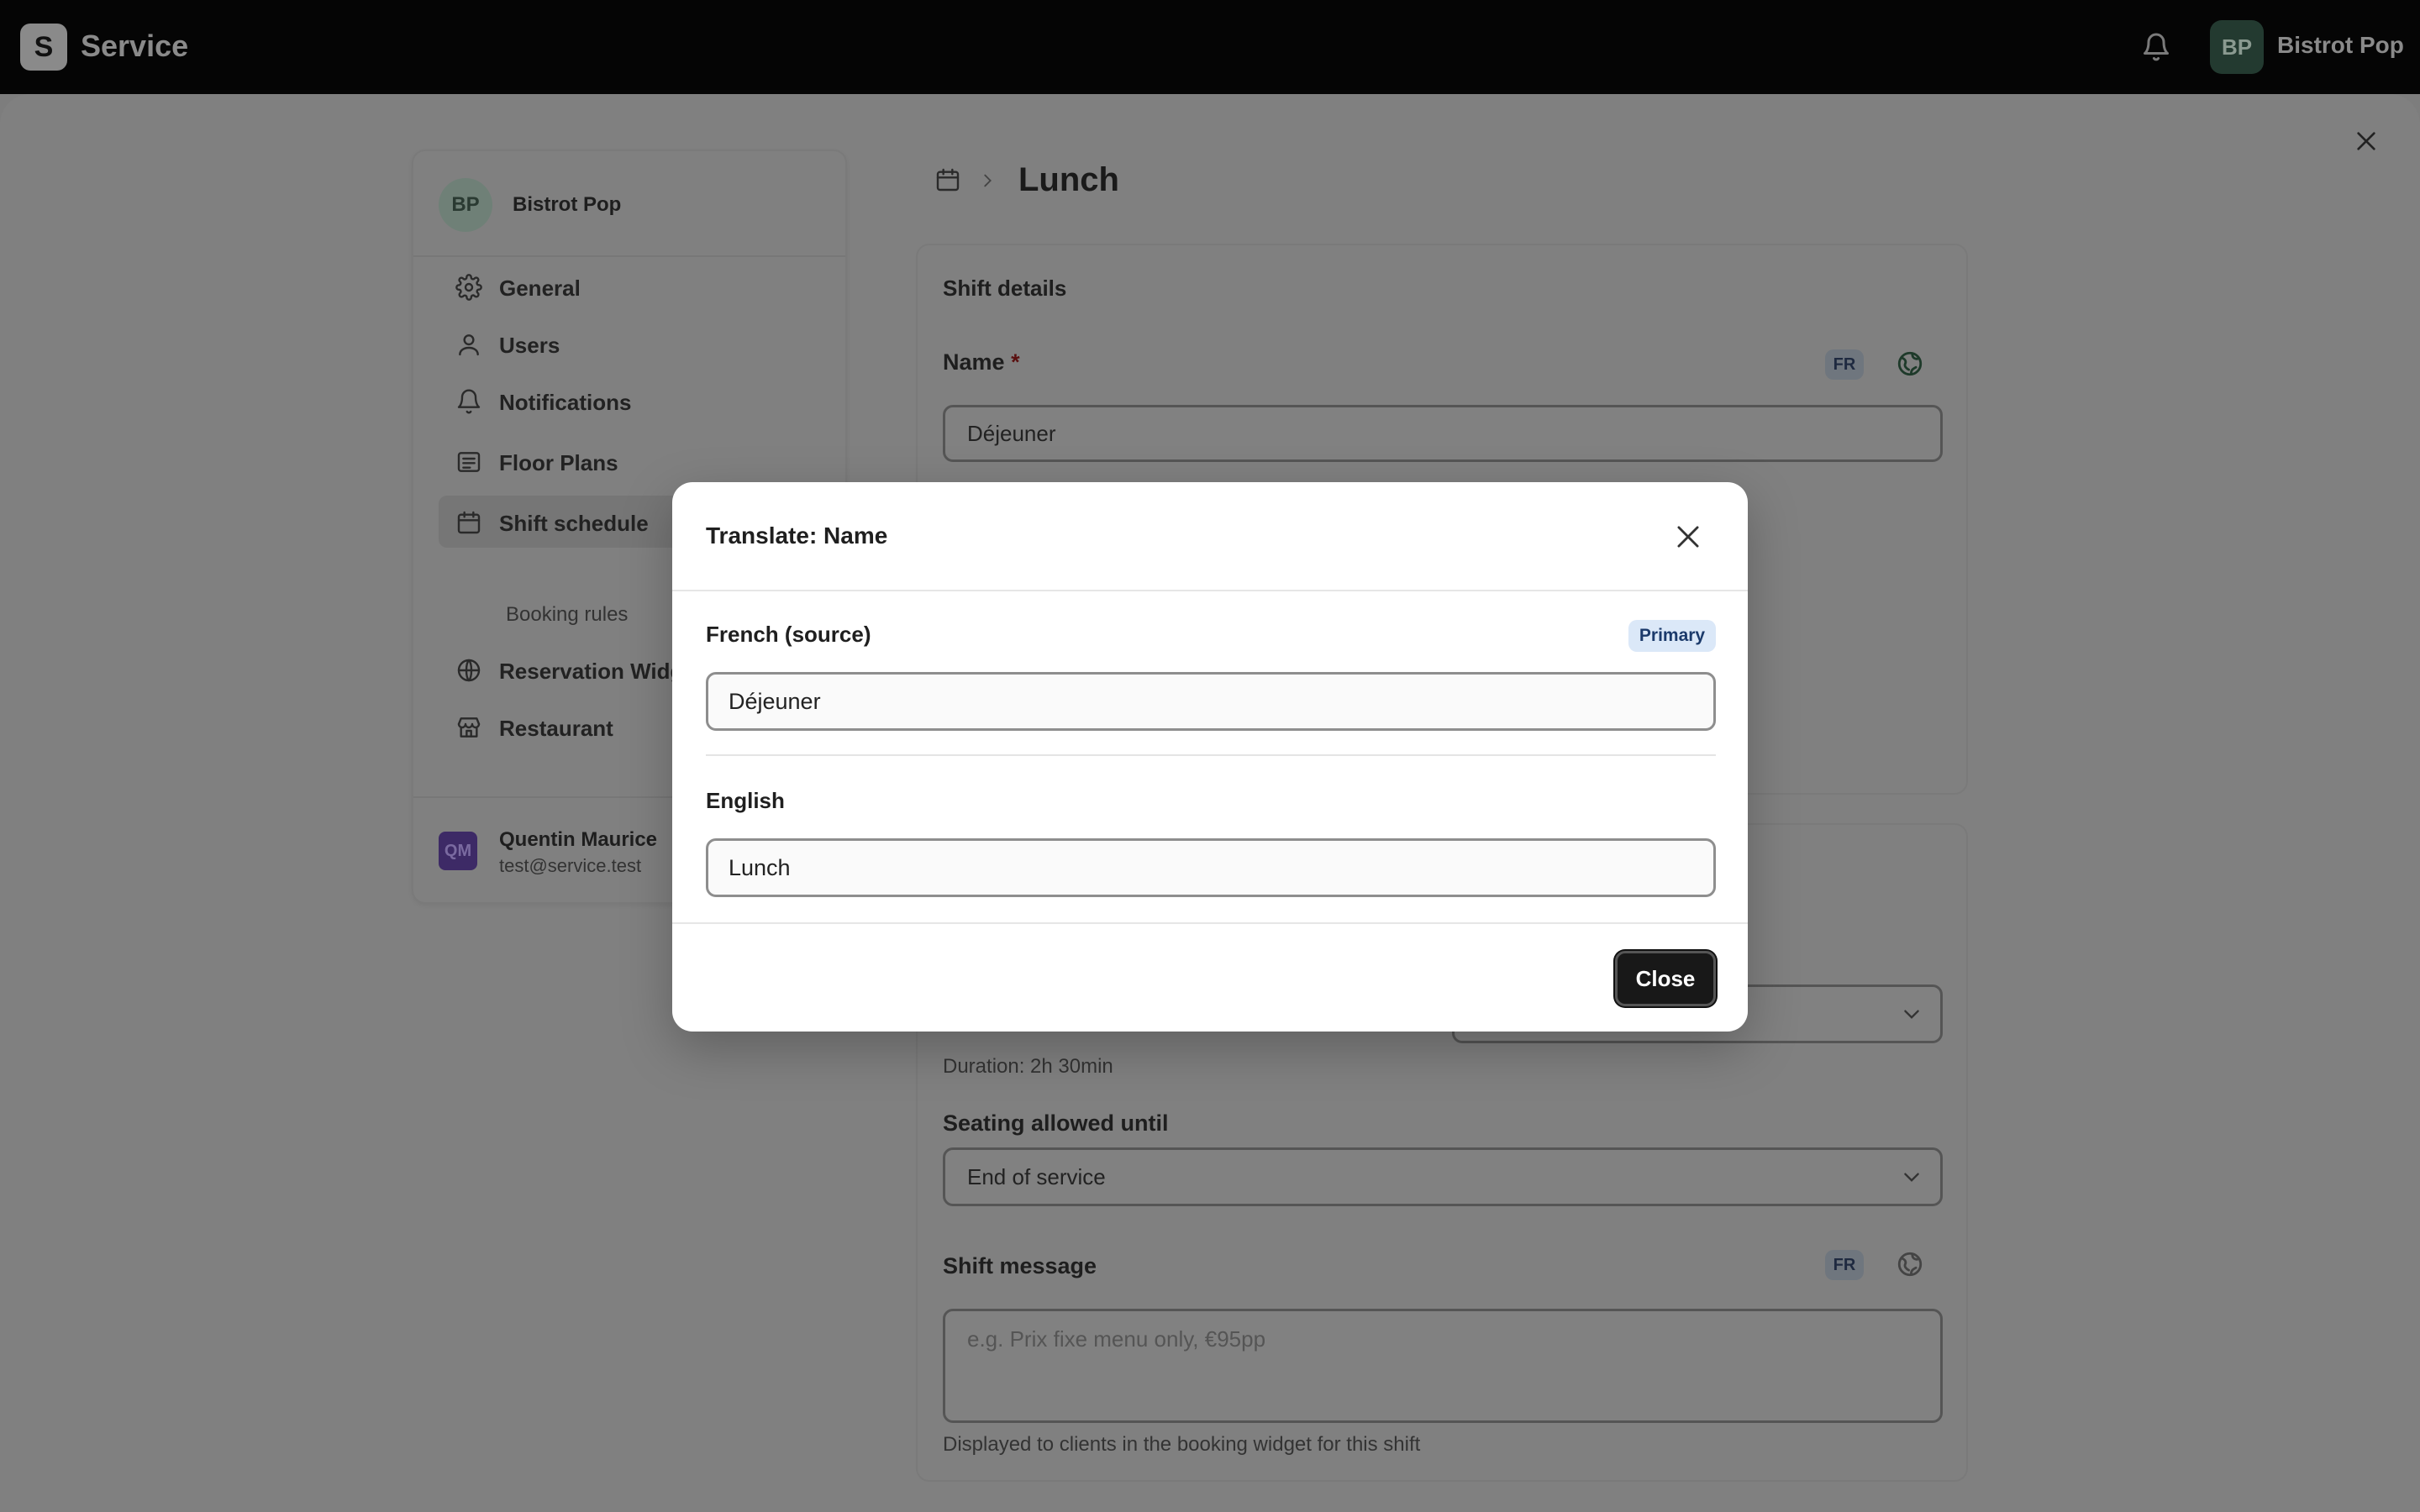 This screenshot has height=1512, width=2420. What do you see at coordinates (974, 362) in the screenshot?
I see `name-label-text: Name` at bounding box center [974, 362].